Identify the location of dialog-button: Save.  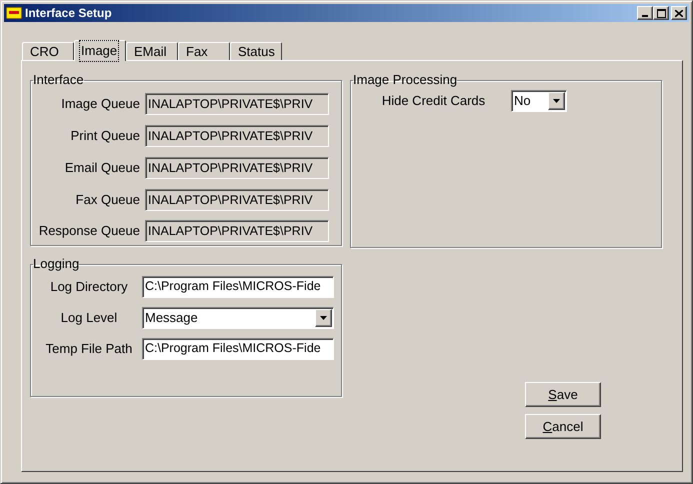
(563, 394).